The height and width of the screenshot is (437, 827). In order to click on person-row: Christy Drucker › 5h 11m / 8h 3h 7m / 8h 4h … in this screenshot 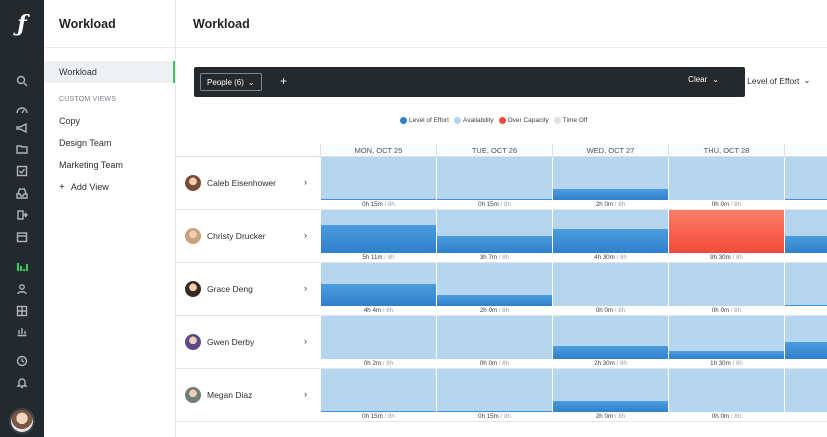, I will do `click(501, 236)`.